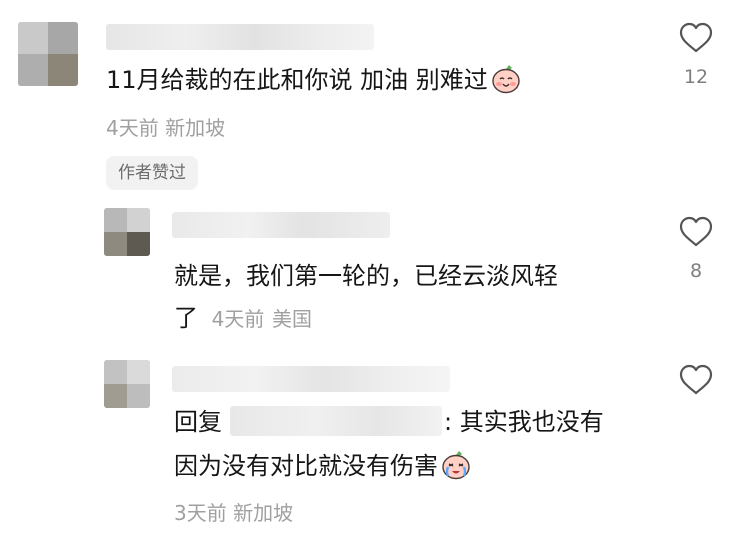 This screenshot has width=739, height=535. What do you see at coordinates (200, 513) in the screenshot?
I see `timestamp: 3天前` at bounding box center [200, 513].